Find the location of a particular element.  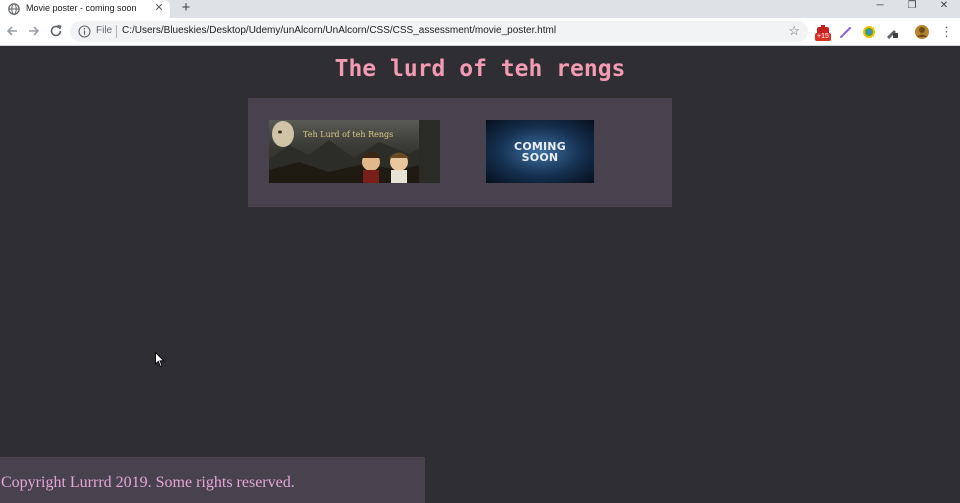

extension-pen-icon is located at coordinates (846, 32).